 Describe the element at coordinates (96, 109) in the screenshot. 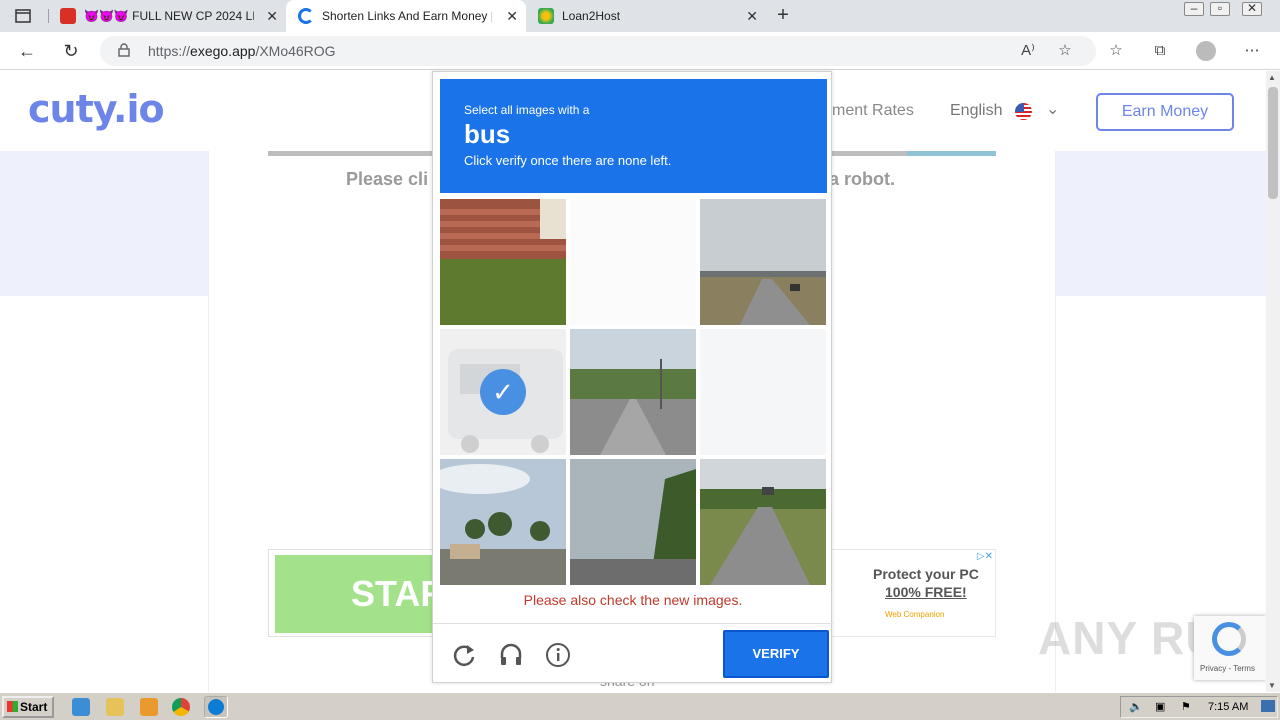

I see `site-logo: cuty.io` at that location.